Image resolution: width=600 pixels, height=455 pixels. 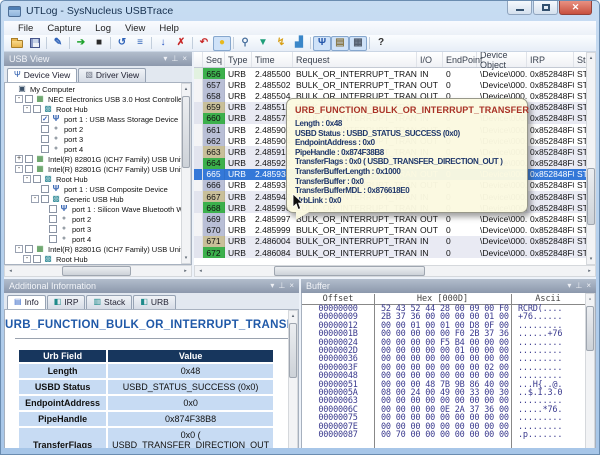 I want to click on open-log-button, so click(x=17, y=43).